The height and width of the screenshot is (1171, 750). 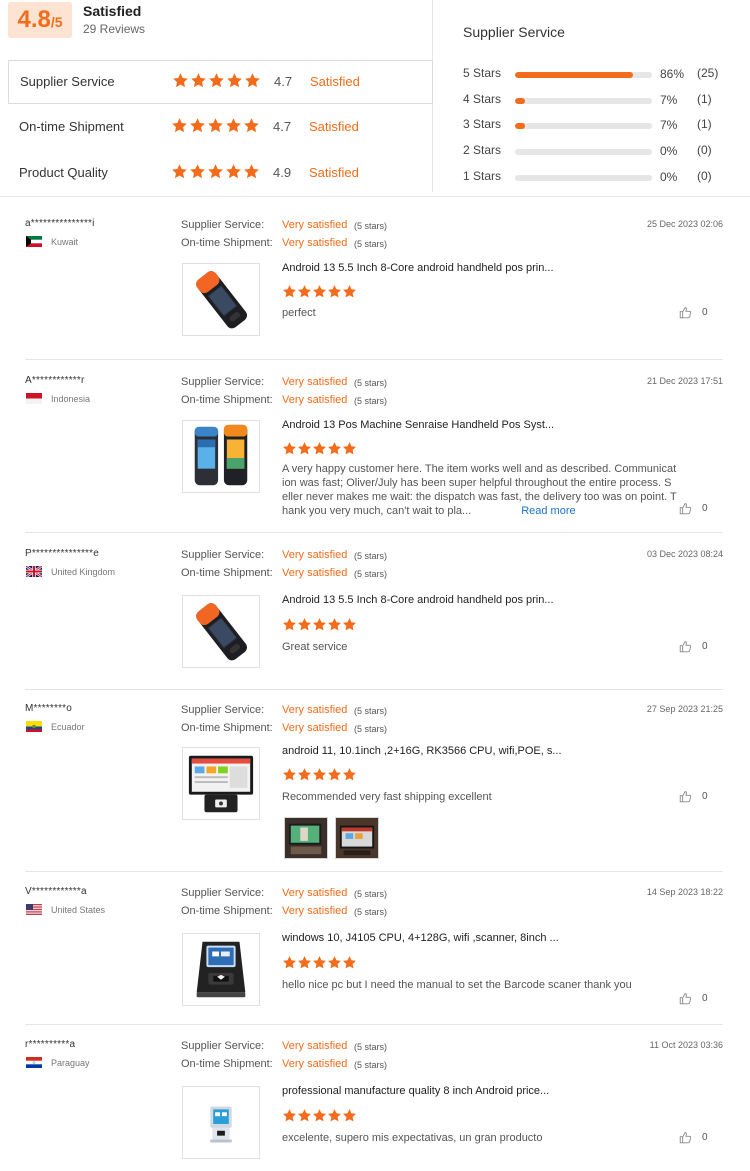 I want to click on handheld-pos-pair-icon, so click(x=221, y=456).